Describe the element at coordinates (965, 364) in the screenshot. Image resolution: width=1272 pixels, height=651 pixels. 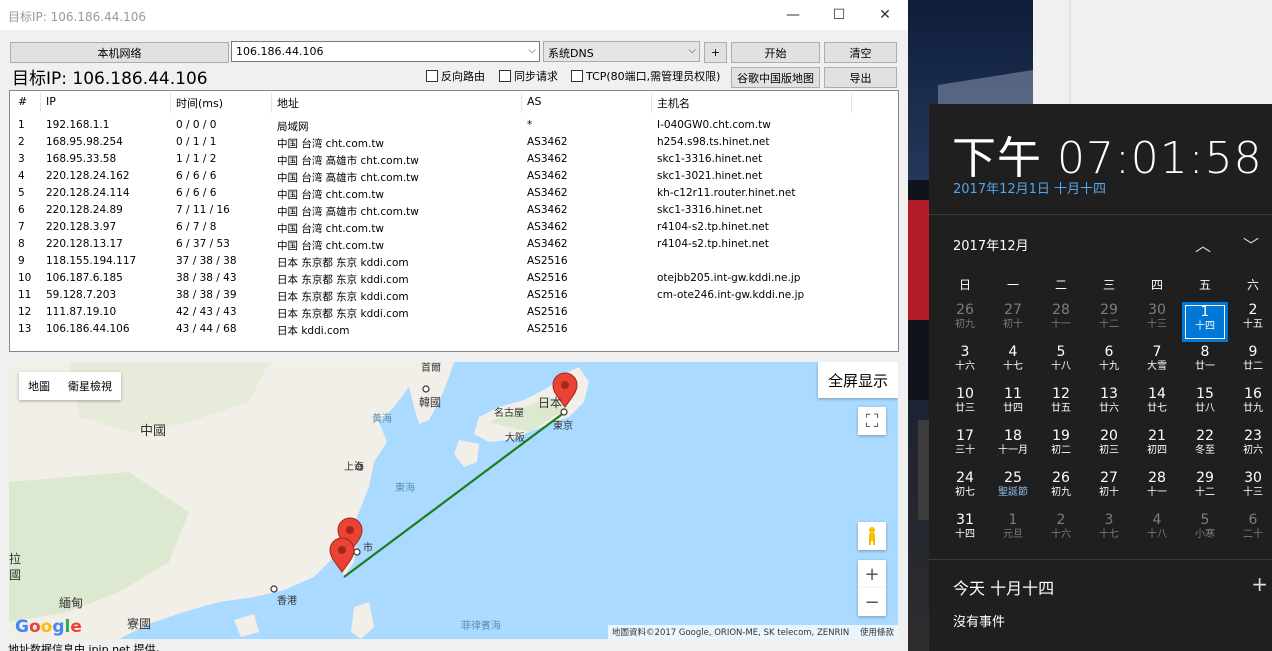
I see `calendar-day: 3 十六` at that location.